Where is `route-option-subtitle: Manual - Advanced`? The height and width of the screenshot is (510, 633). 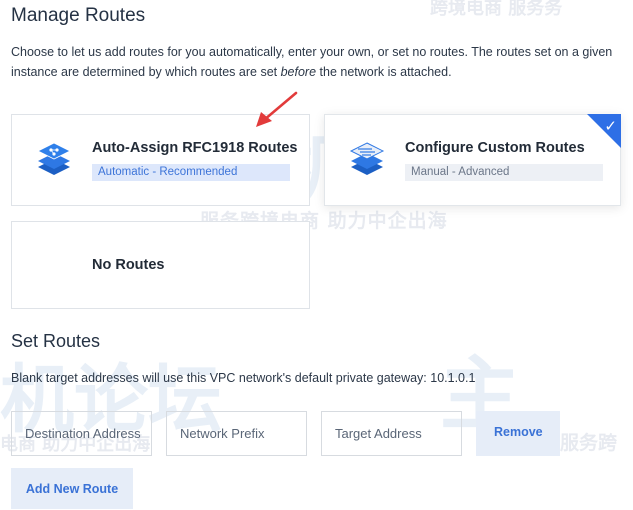
route-option-subtitle: Manual - Advanced is located at coordinates (504, 172).